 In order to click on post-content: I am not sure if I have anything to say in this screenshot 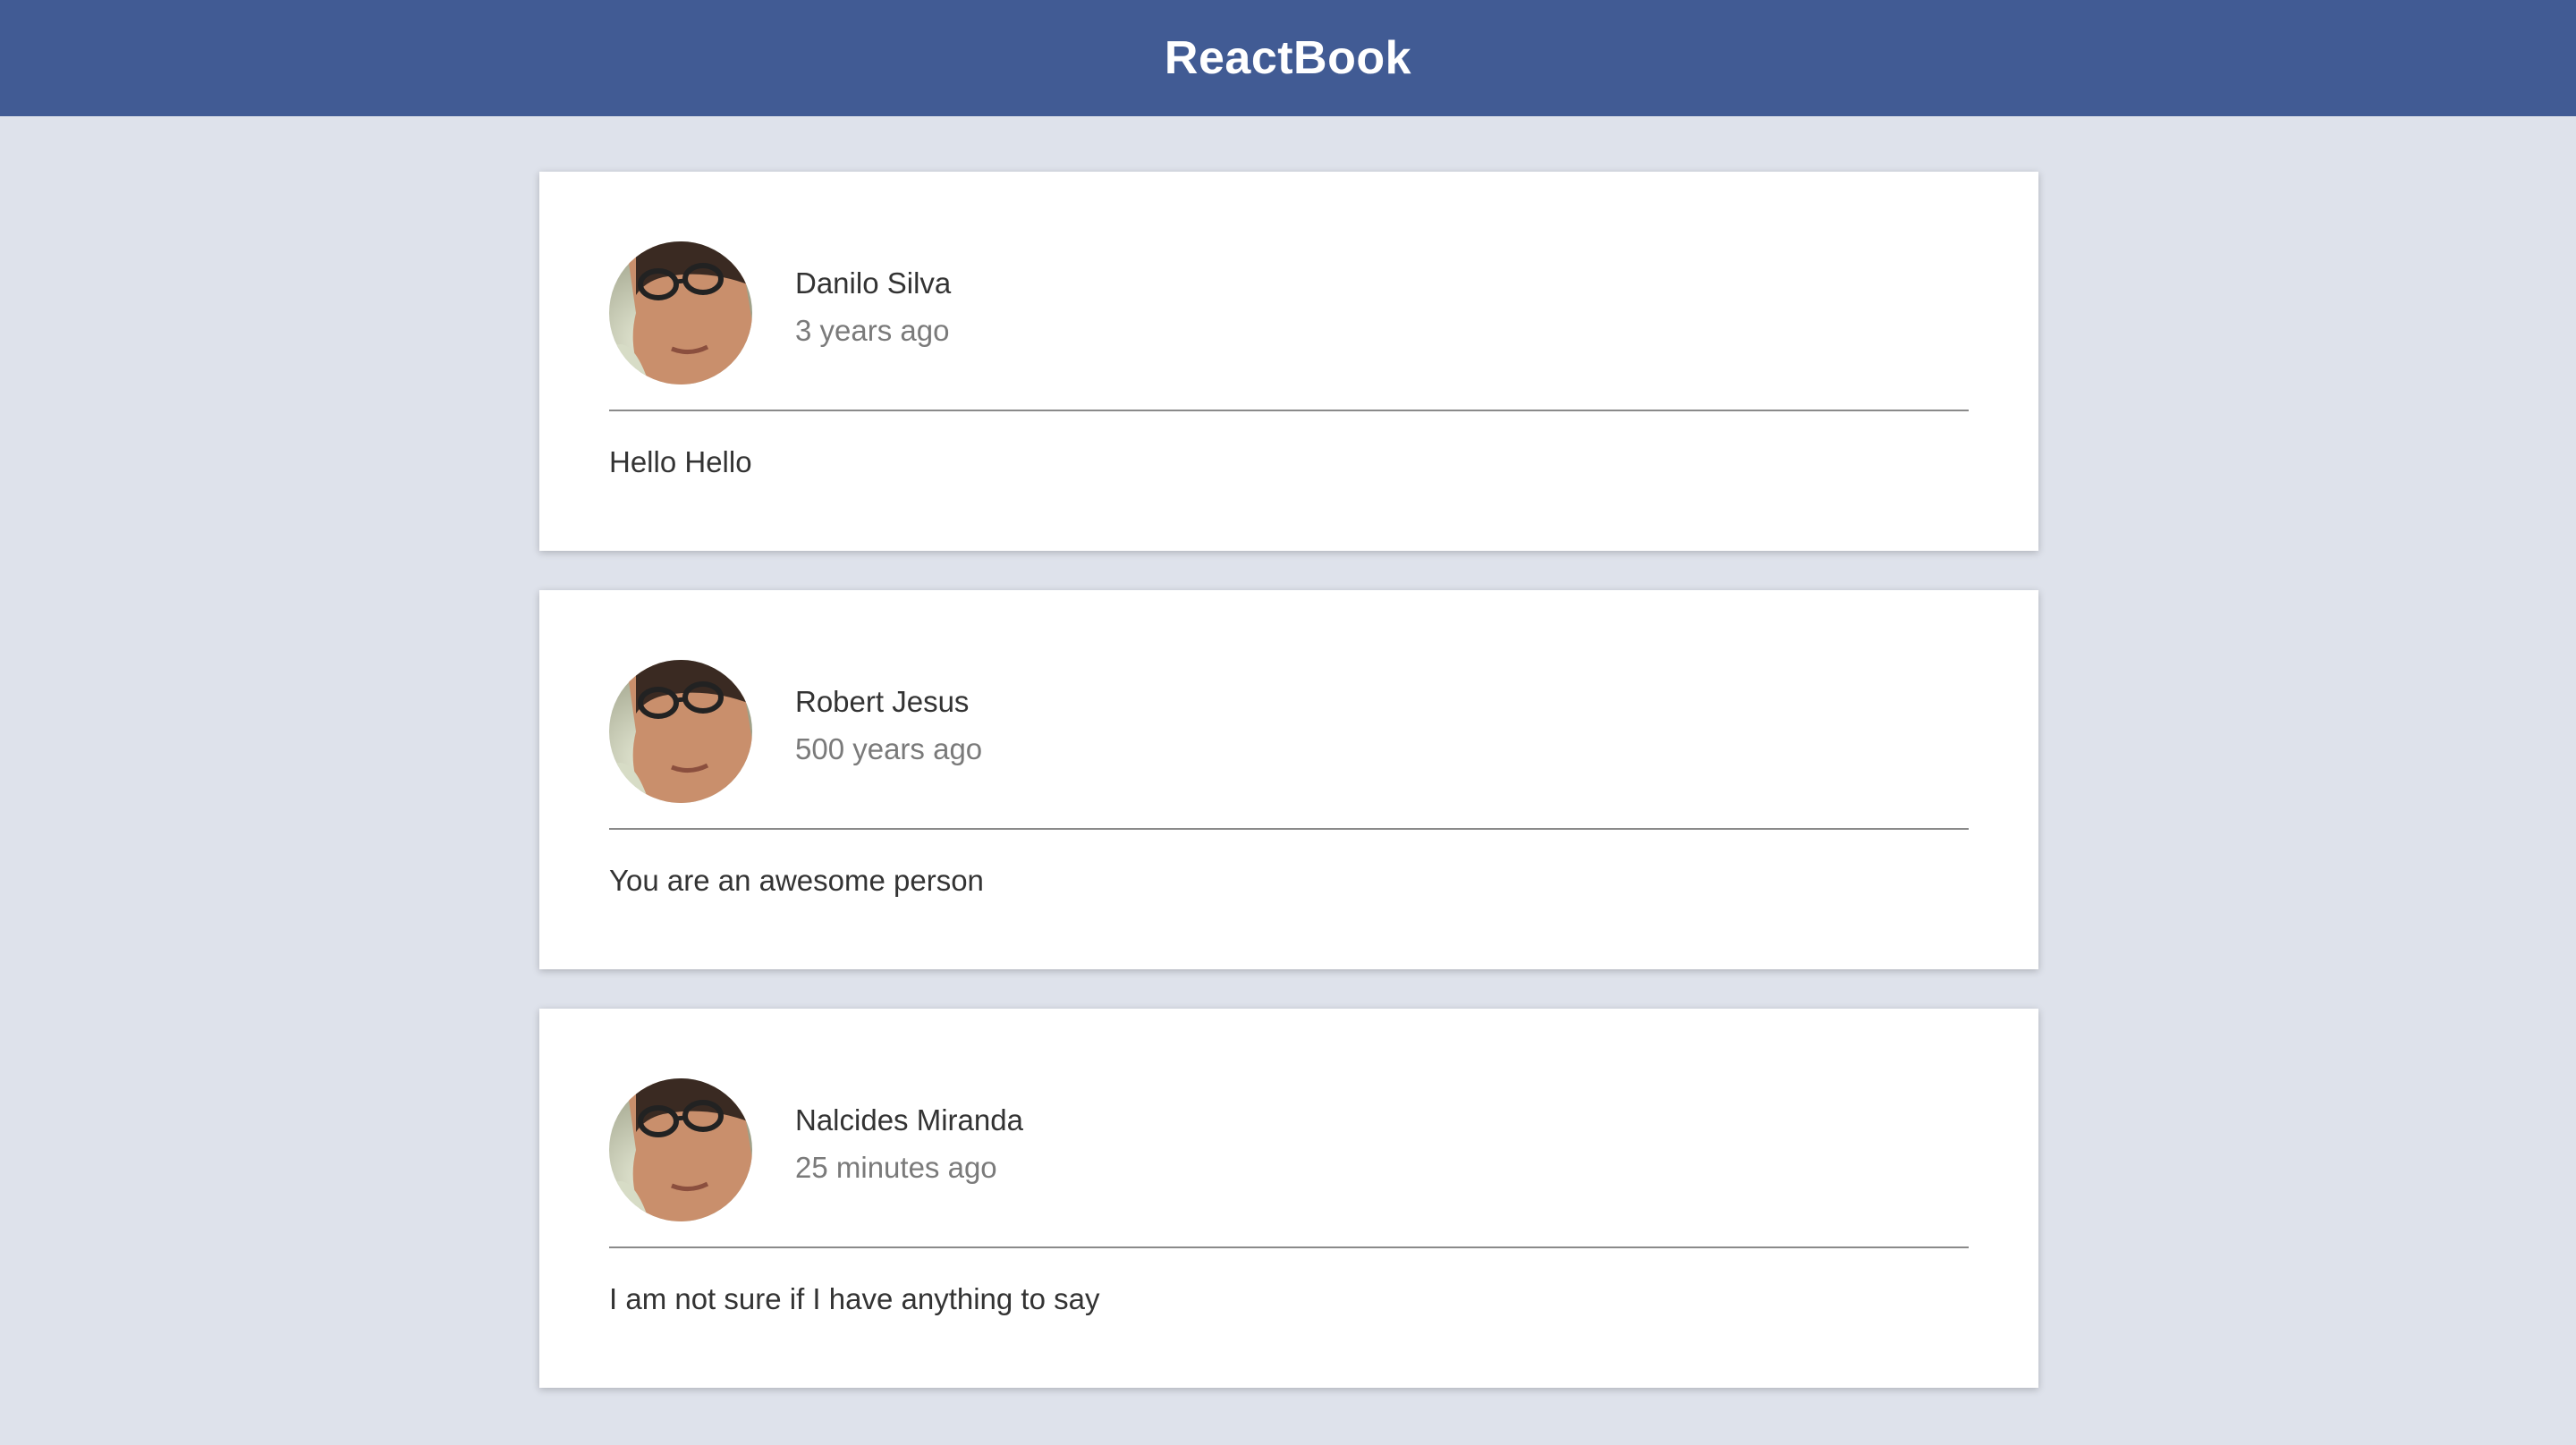, I will do `click(854, 1298)`.